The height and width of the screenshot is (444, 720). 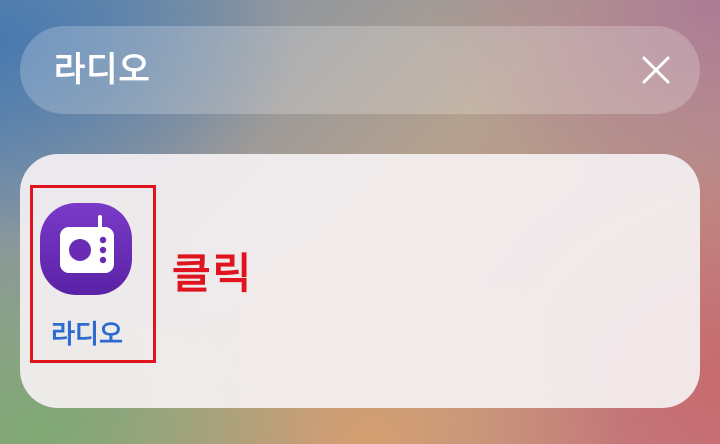 I want to click on click-annotation: 클릭, so click(x=213, y=273).